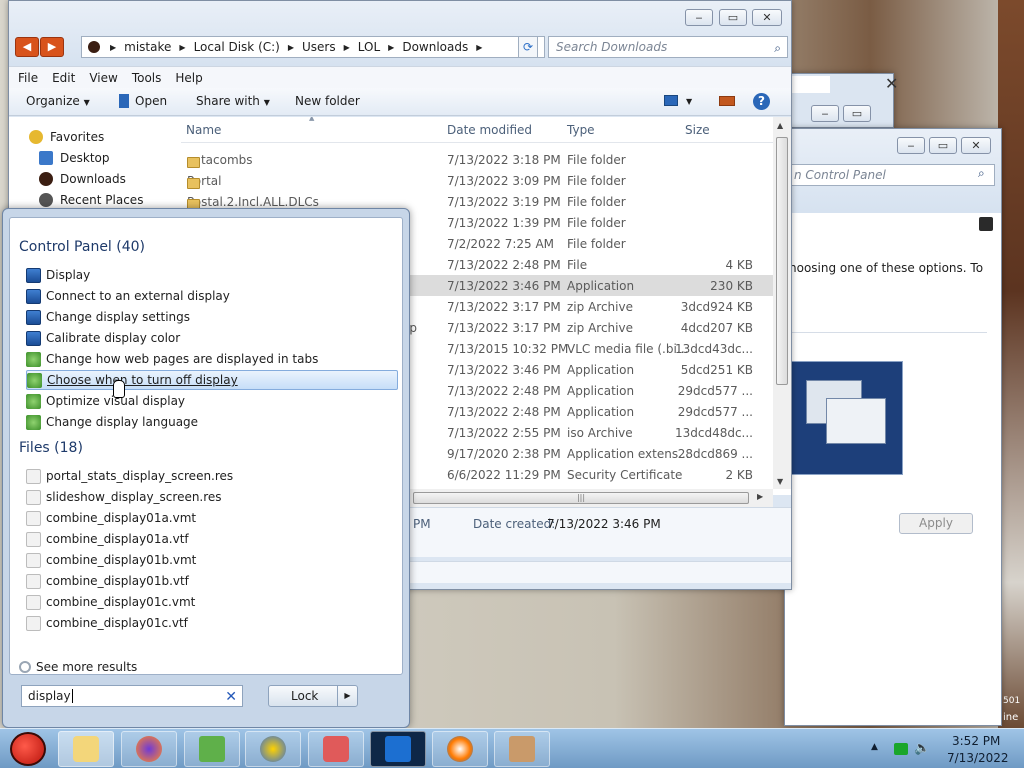 This screenshot has height=768, width=1024. I want to click on open-button: Open, so click(143, 101).